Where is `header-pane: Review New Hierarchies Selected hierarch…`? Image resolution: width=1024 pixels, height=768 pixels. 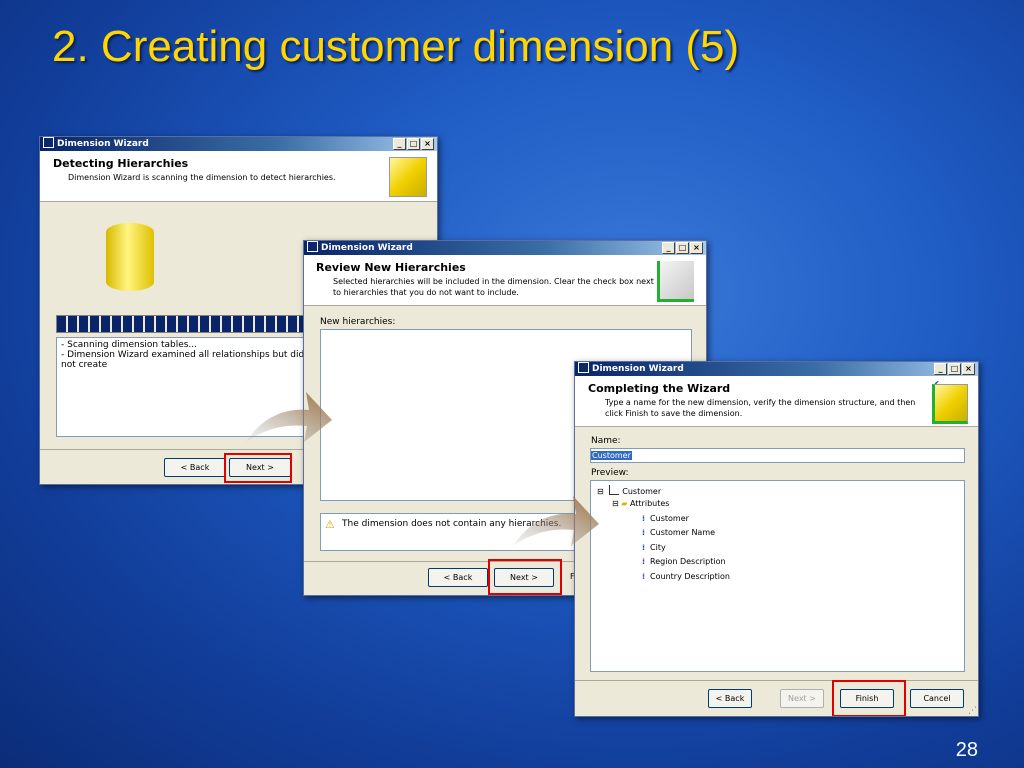
header-pane: Review New Hierarchies Selected hierarch… is located at coordinates (505, 280).